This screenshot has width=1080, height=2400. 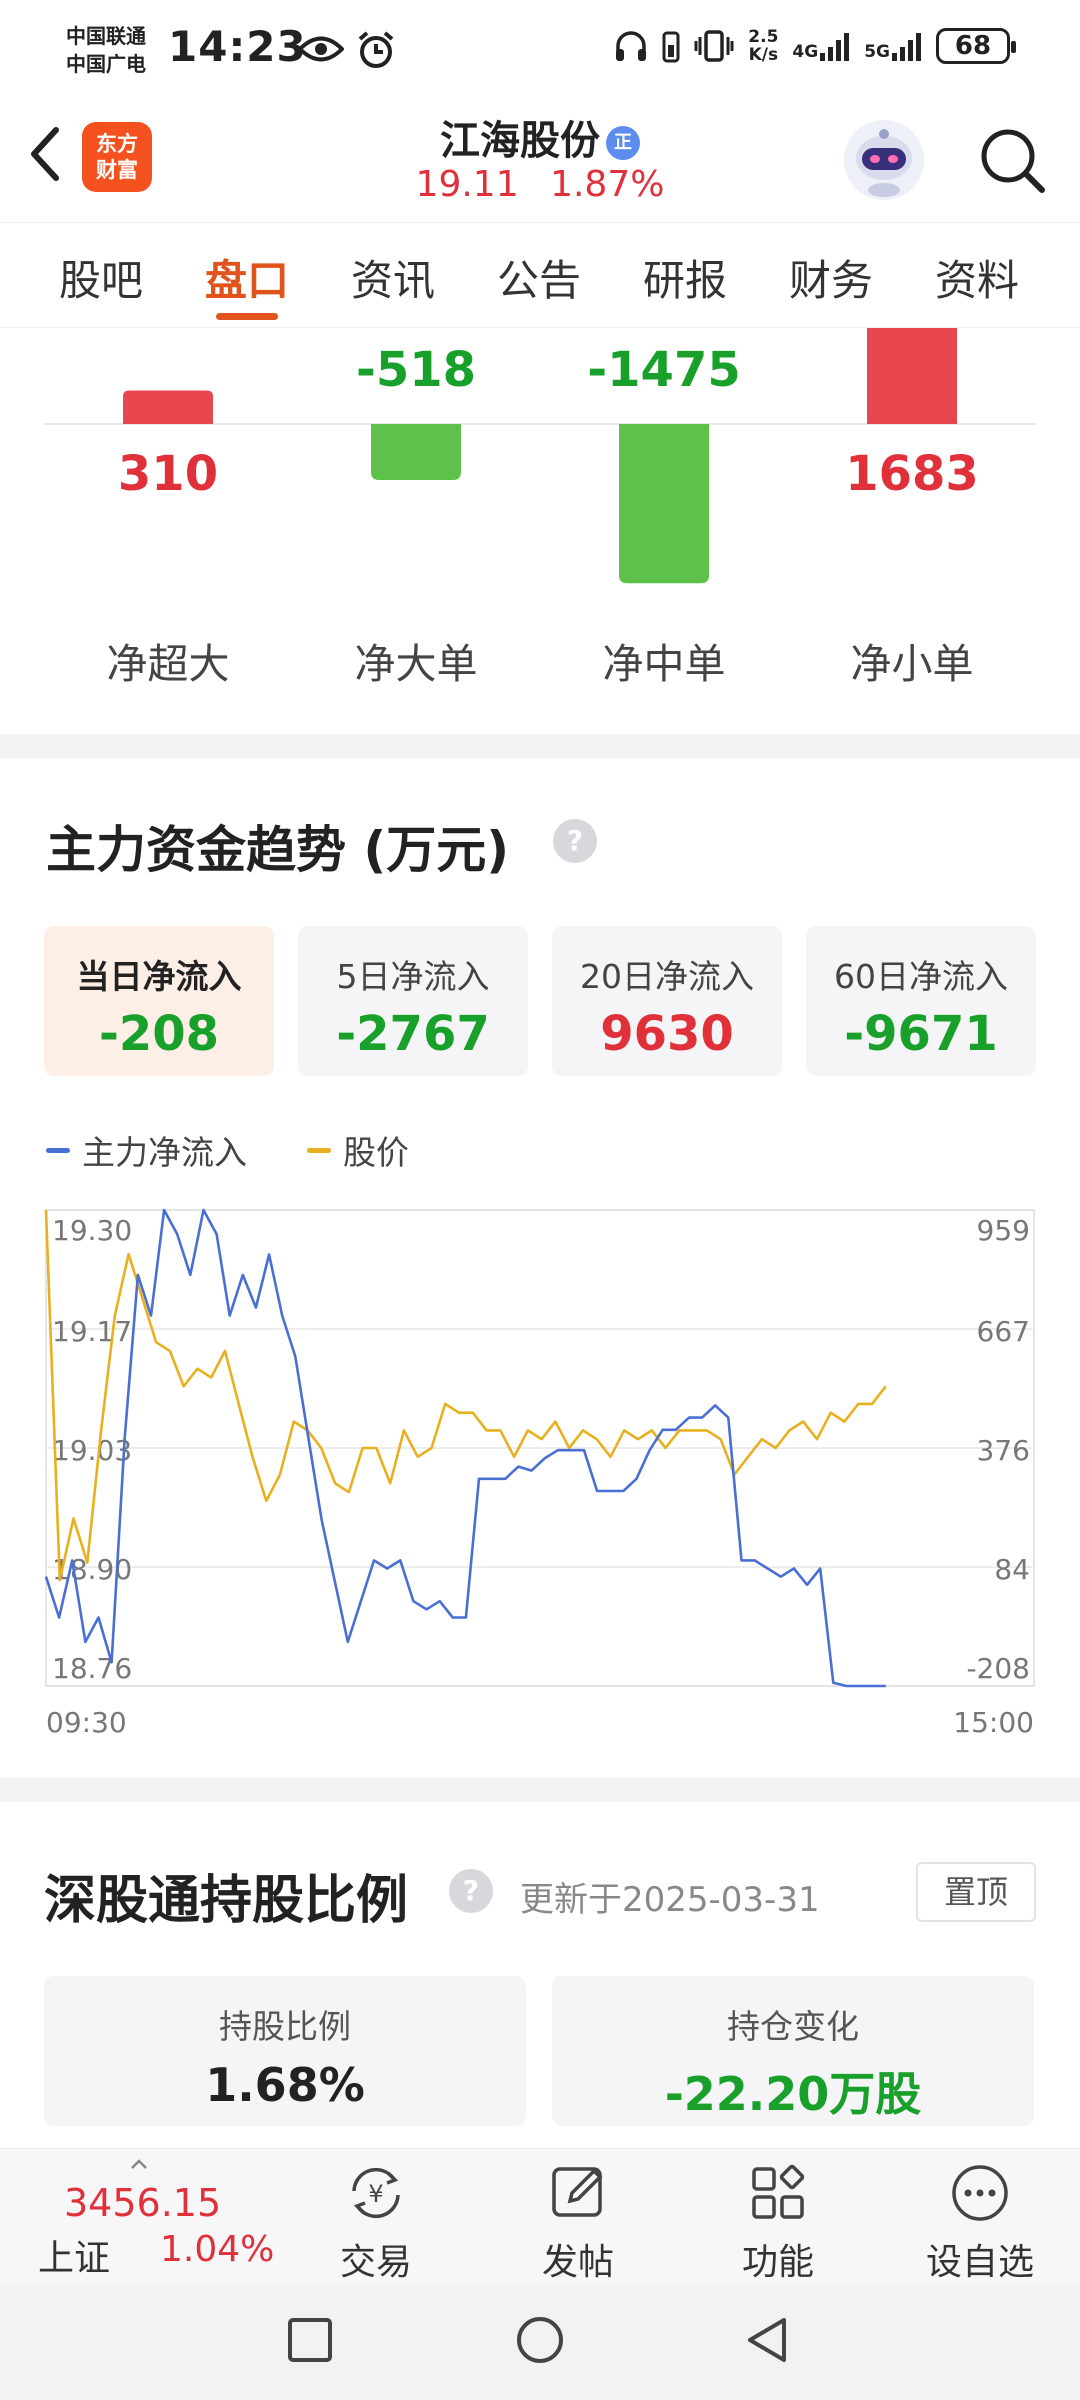 What do you see at coordinates (667, 1001) in the screenshot?
I see `flow-card-20d: 20日净流入 9630` at bounding box center [667, 1001].